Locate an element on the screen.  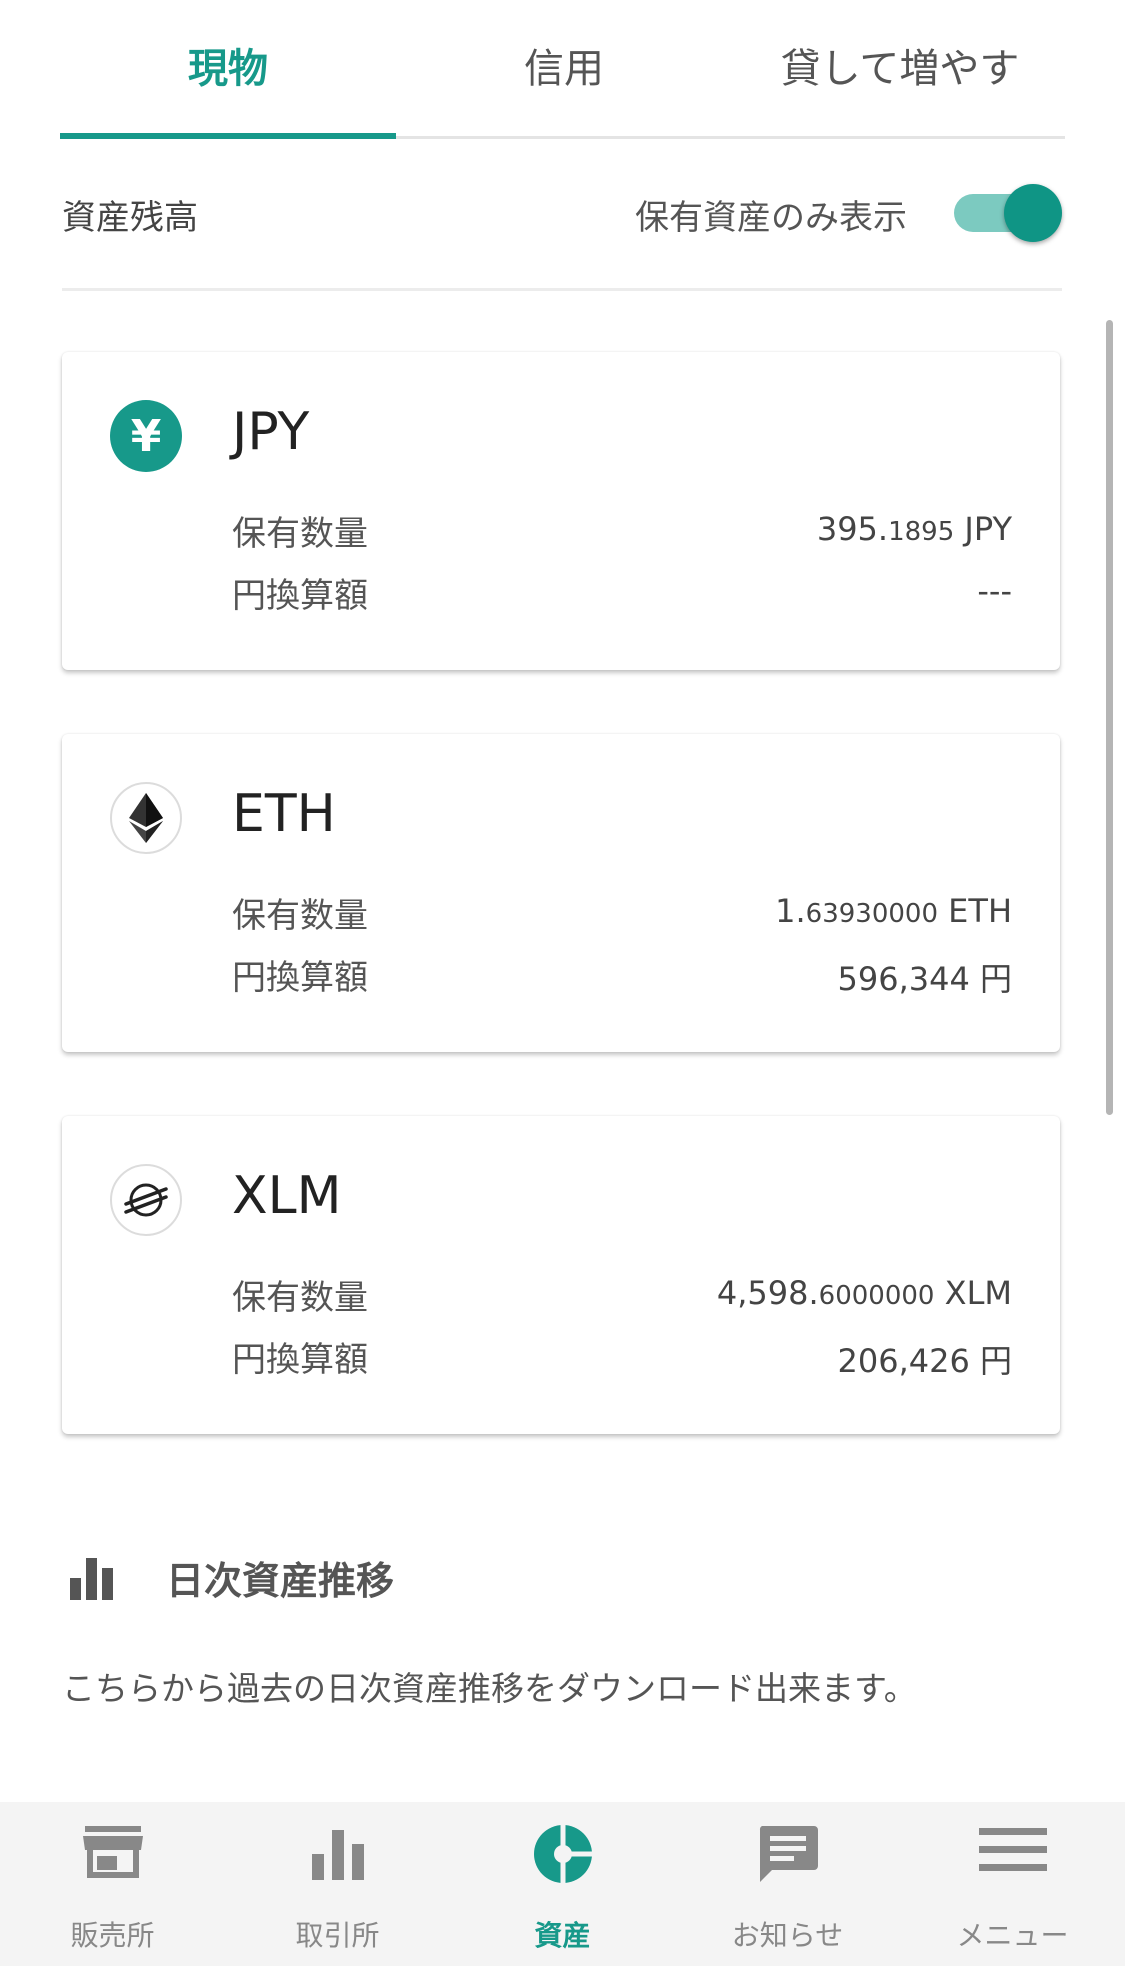
yen-icon: ¥ is located at coordinates (146, 436).